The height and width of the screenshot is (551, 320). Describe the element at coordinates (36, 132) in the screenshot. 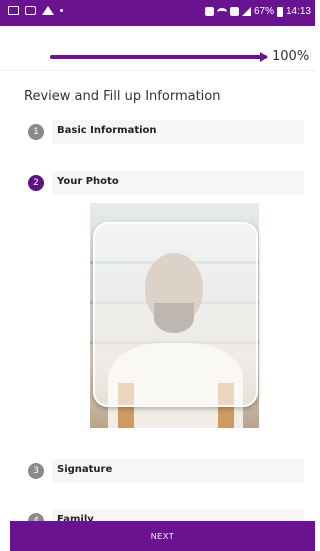

I see `step-number-badge: 1` at that location.